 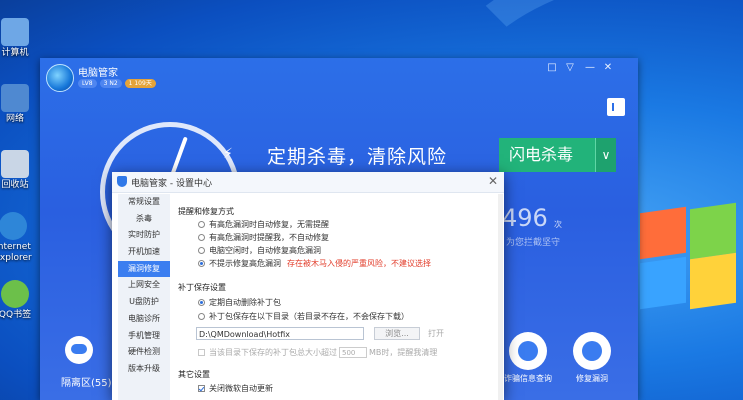 I want to click on desktop-icon-computer: 计算机, so click(x=18, y=38).